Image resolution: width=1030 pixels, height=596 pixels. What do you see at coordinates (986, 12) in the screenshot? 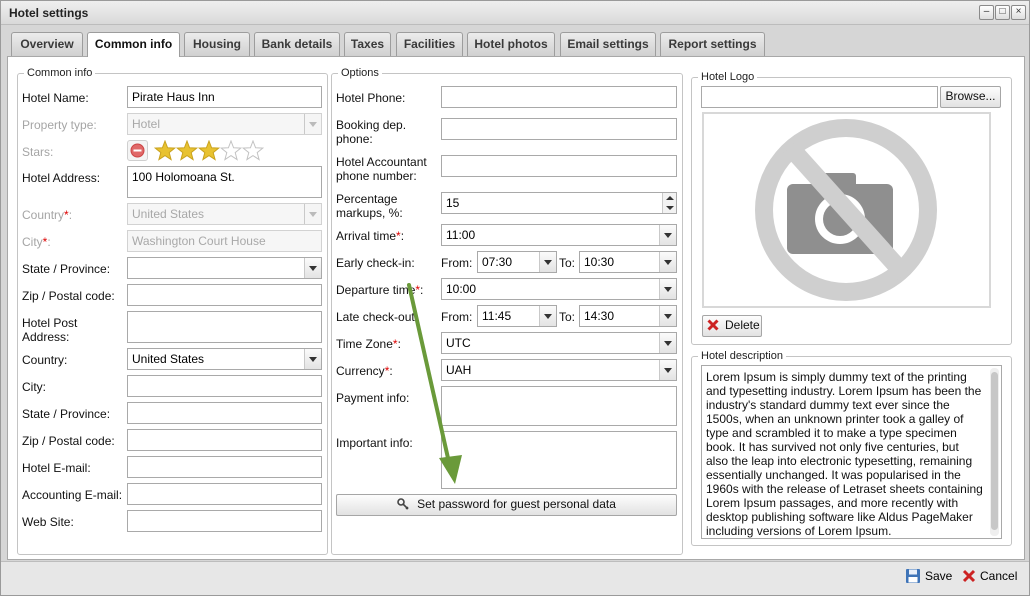
I see `minimize-icon: –` at bounding box center [986, 12].